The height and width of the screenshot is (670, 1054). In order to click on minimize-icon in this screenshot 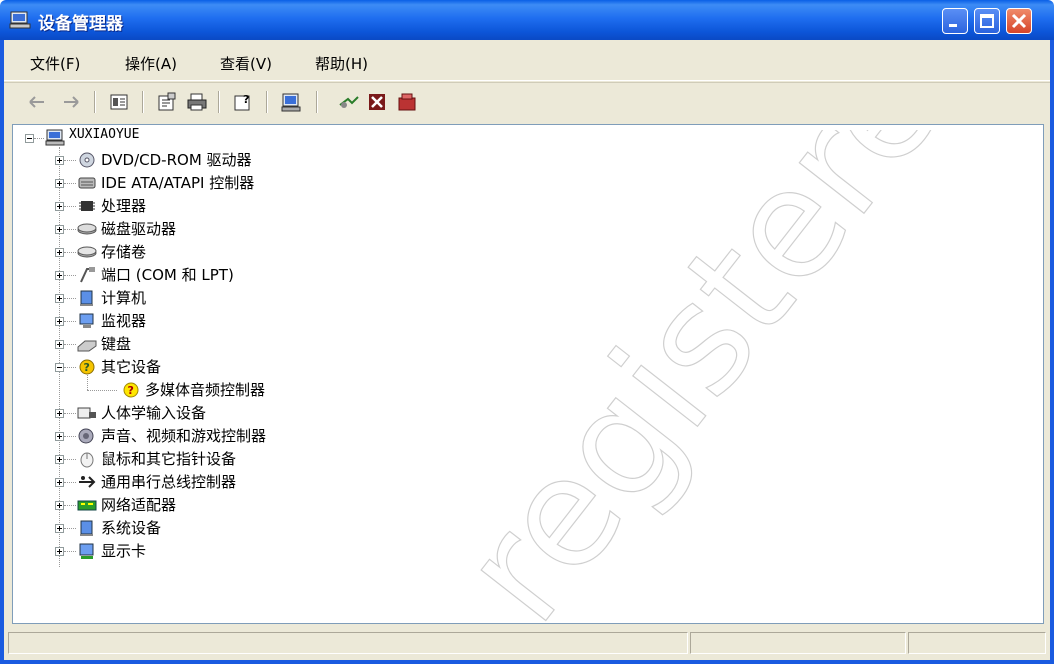, I will do `click(953, 25)`.